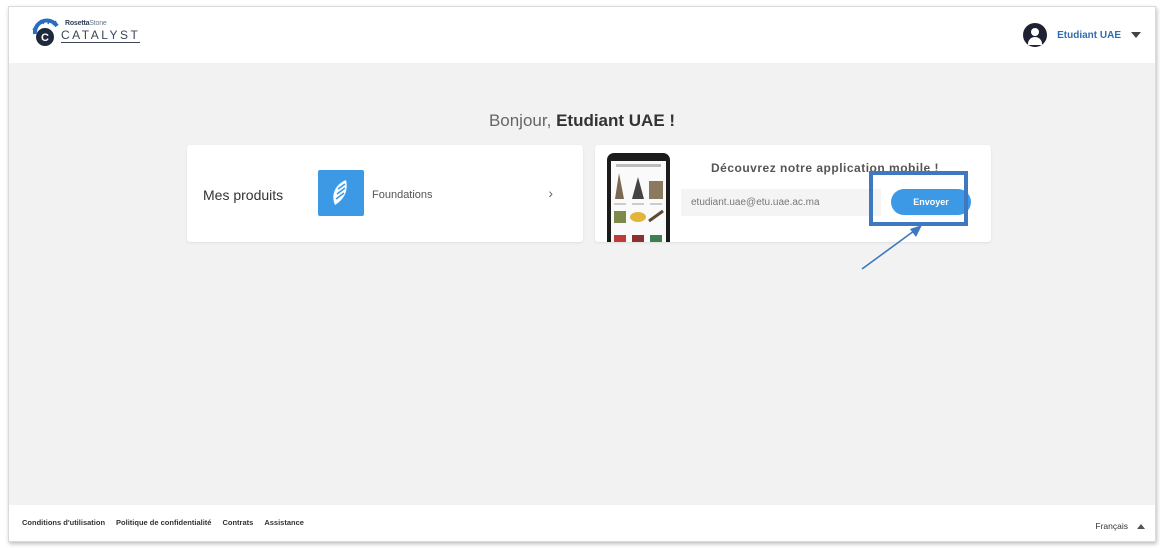 This screenshot has height=548, width=1160. I want to click on chevron-down-icon, so click(1136, 35).